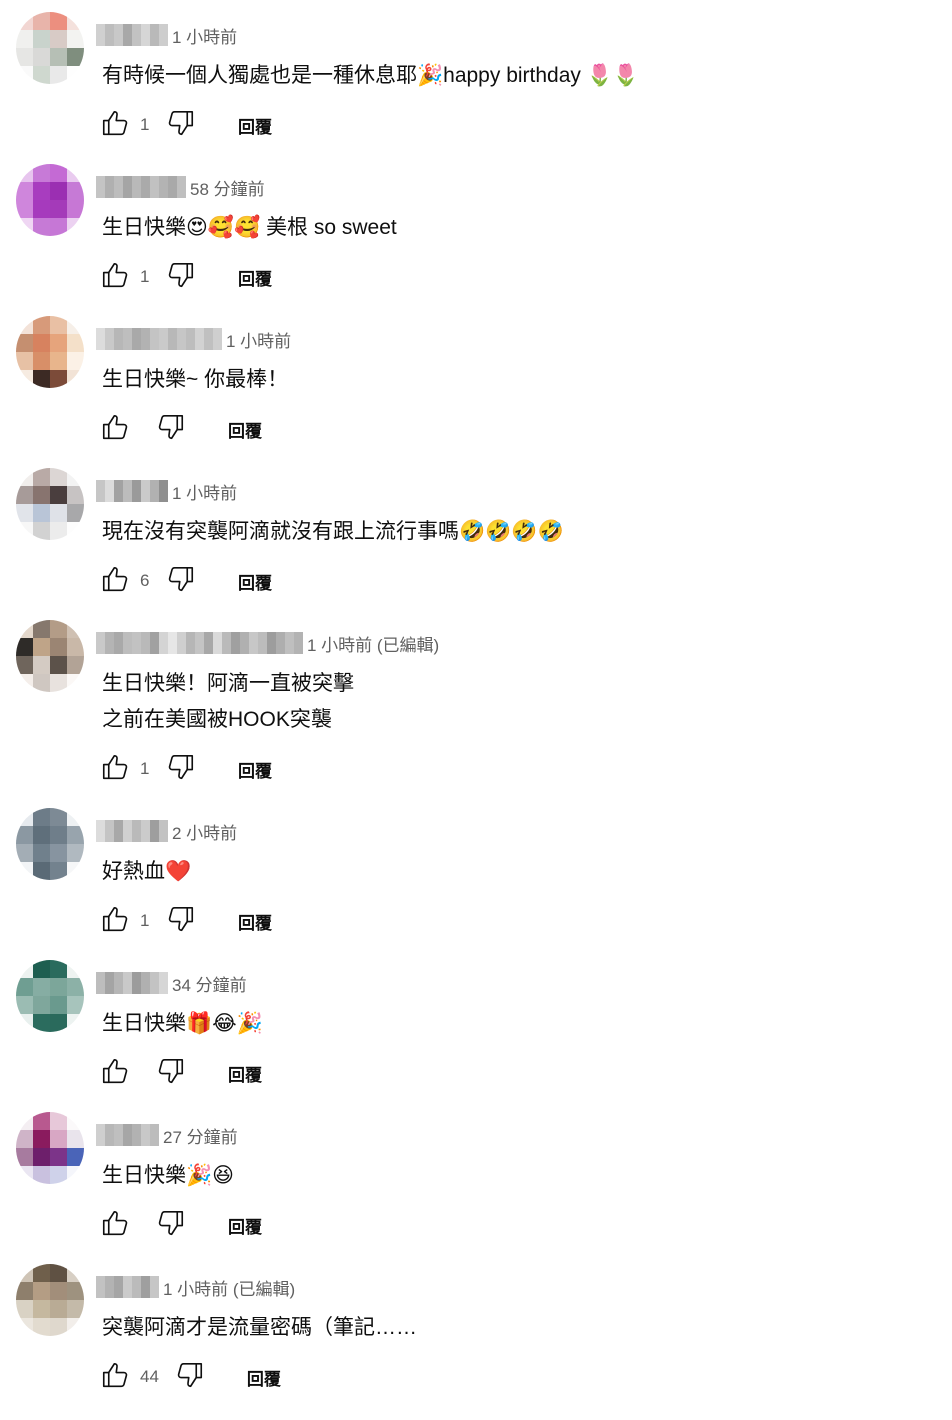 The height and width of the screenshot is (1420, 952). What do you see at coordinates (195, 379) in the screenshot?
I see `comment-text: 生日快樂~ 你最棒！` at bounding box center [195, 379].